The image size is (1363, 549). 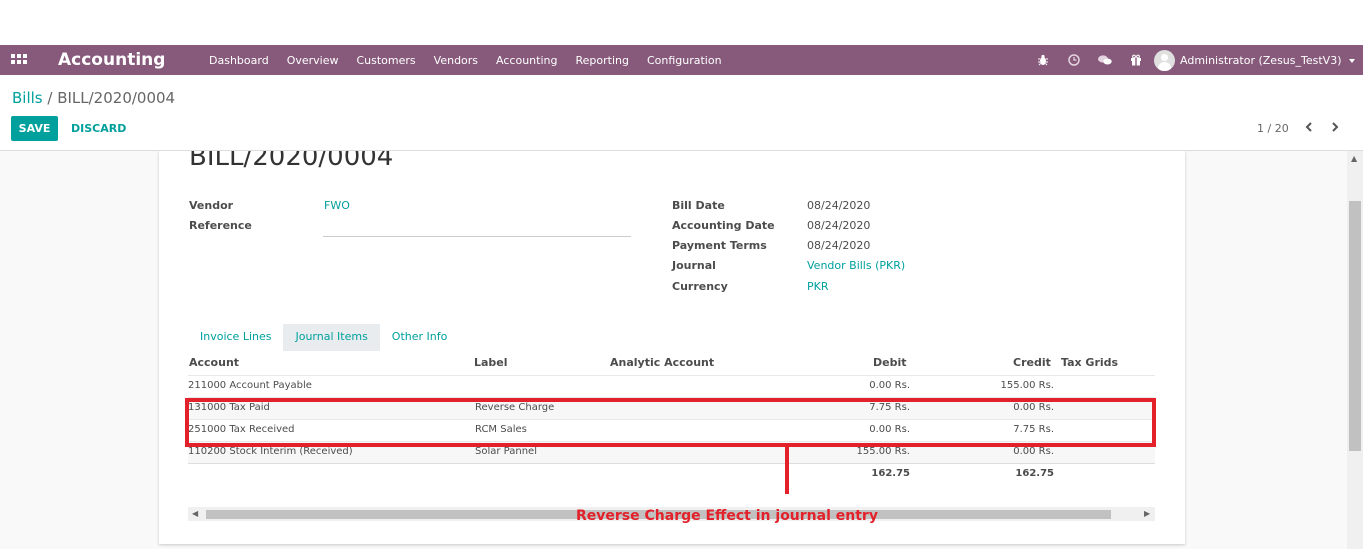 I want to click on row-debit: 155.00 Rs., so click(x=883, y=451).